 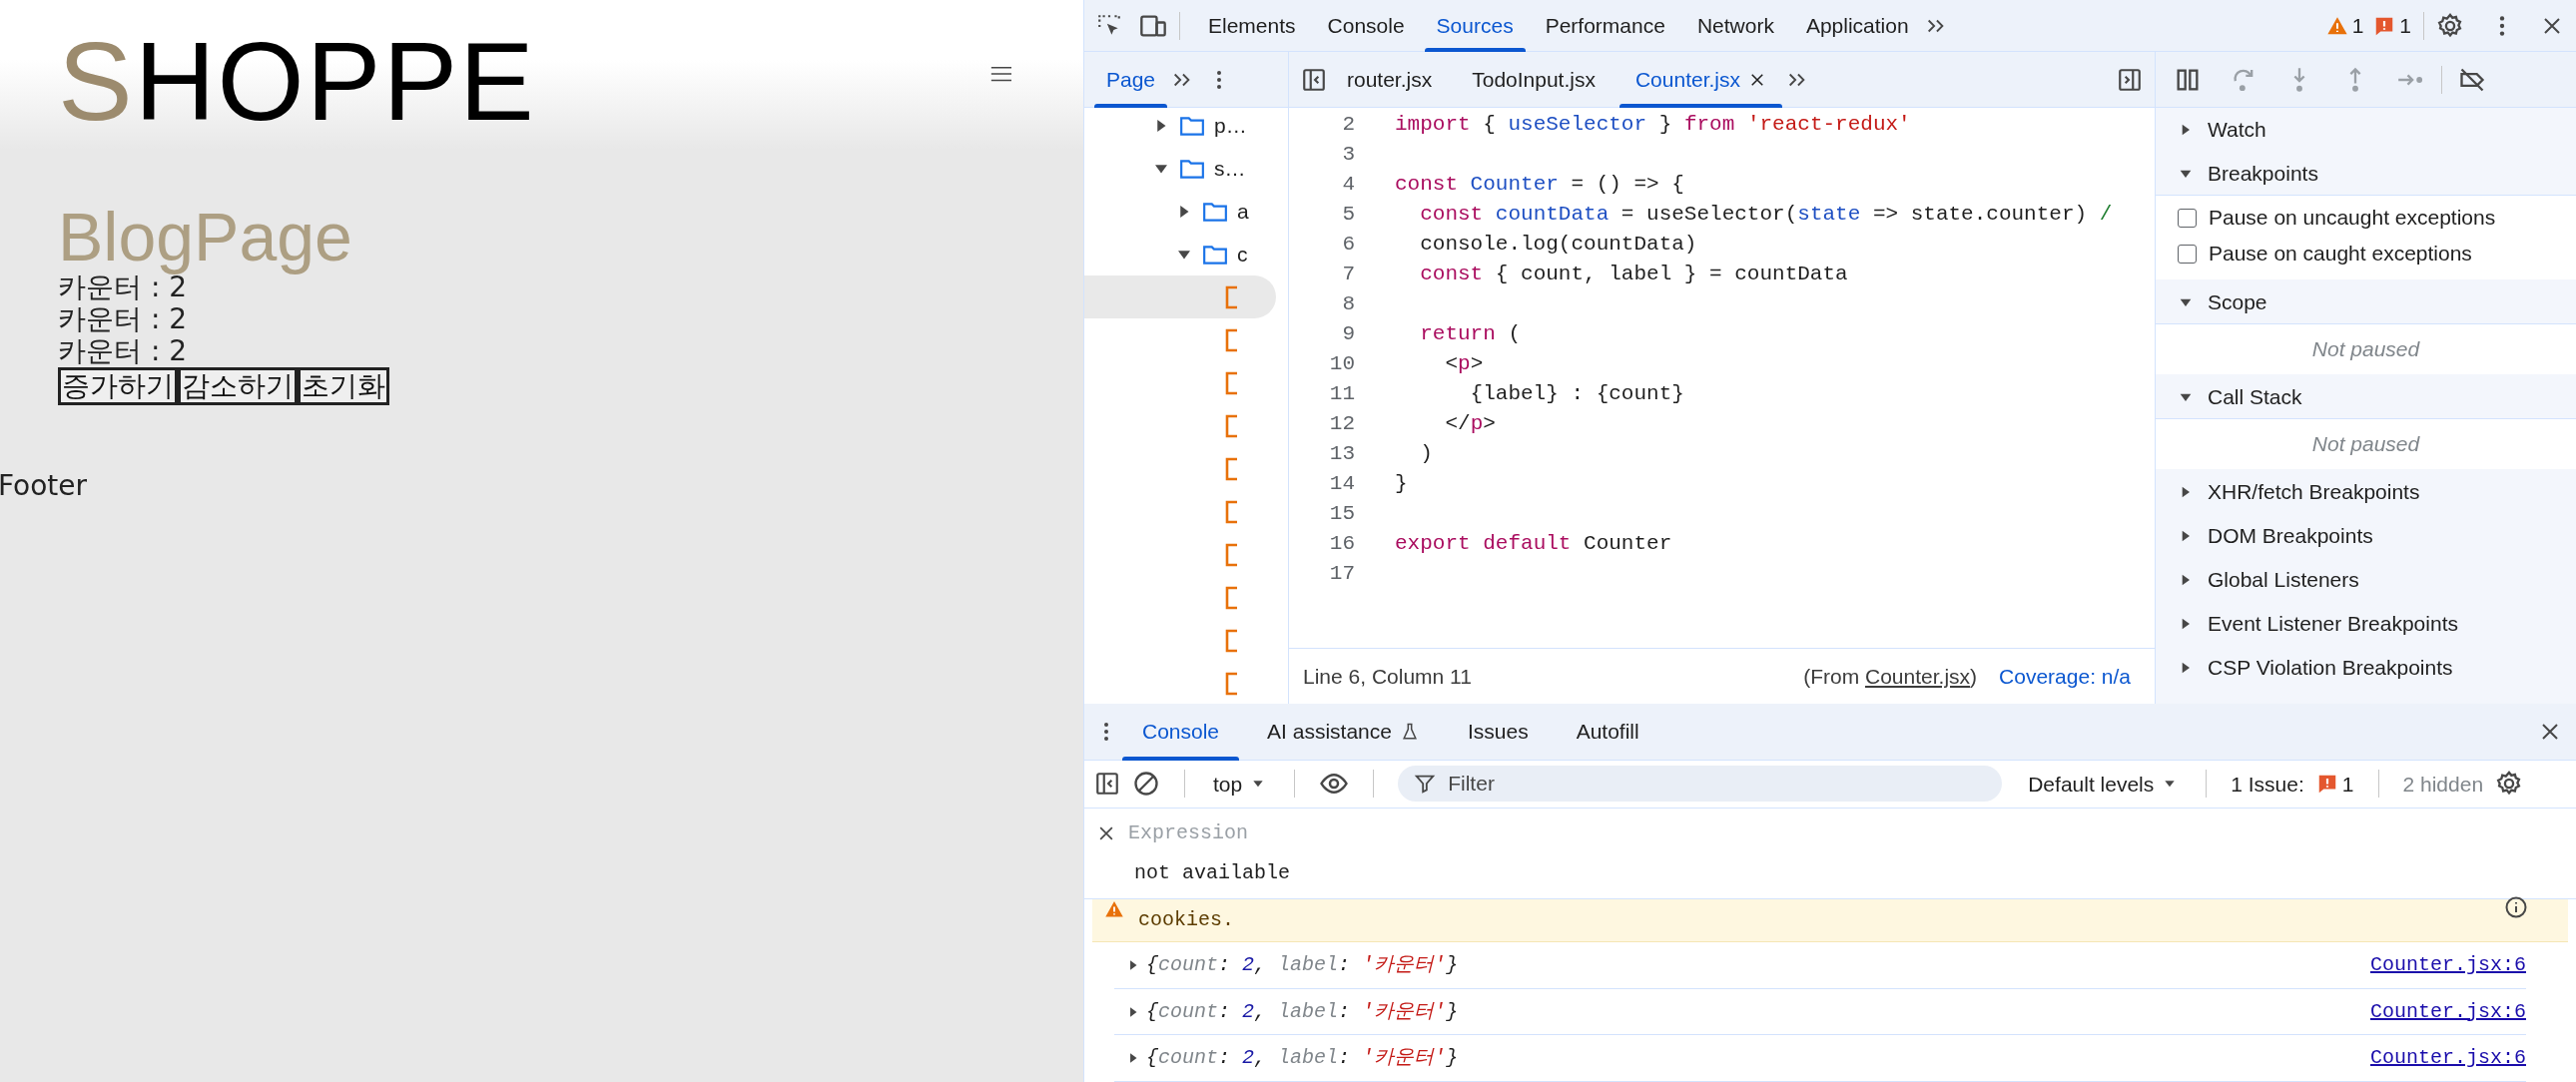 I want to click on file-tab: Counter.jsx, so click(x=1700, y=80).